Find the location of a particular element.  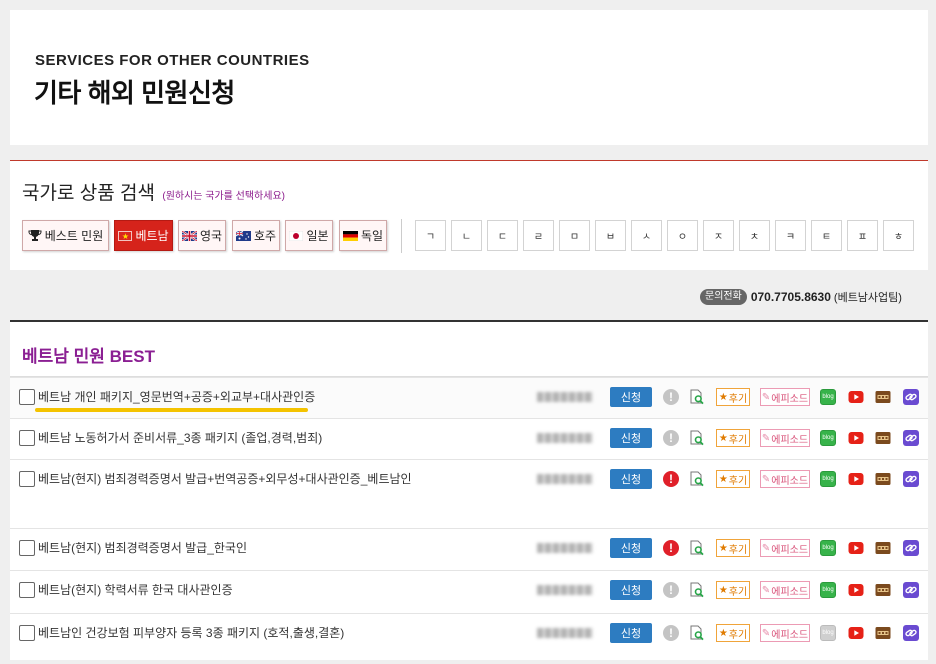

consonant-button: ㄴ is located at coordinates (466, 235).